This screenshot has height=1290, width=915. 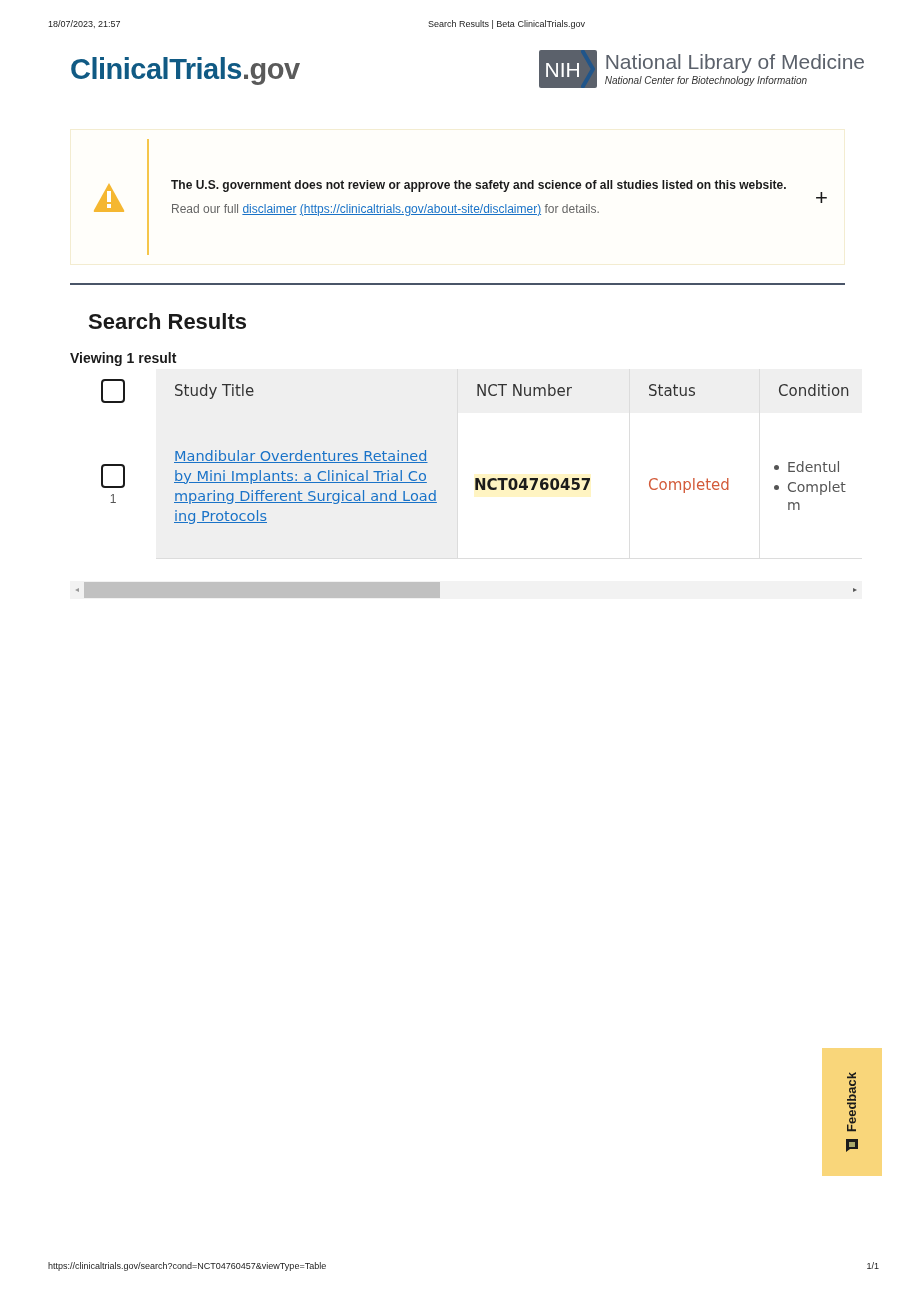 I want to click on disclaimer-url-link: (https://clinicaltrials.gov/about-site/disclaimer), so click(x=420, y=209).